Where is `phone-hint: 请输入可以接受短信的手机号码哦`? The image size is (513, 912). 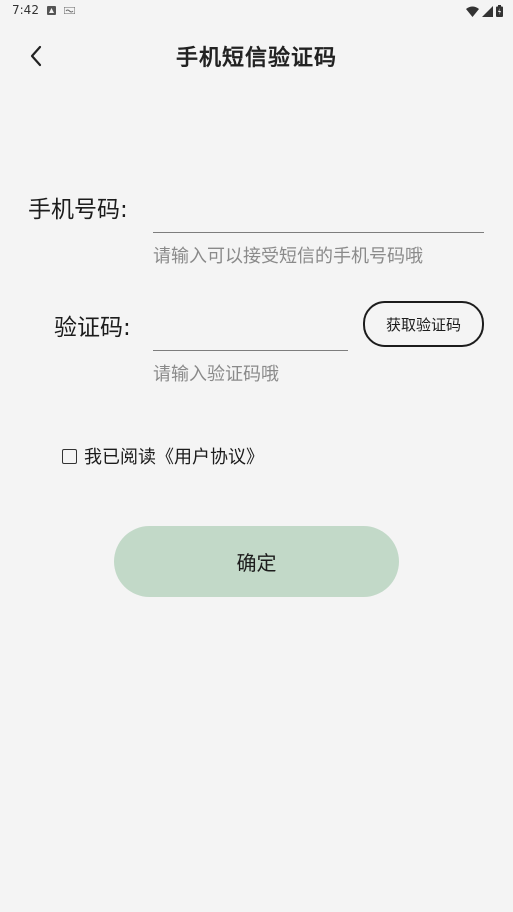
phone-hint: 请输入可以接受短信的手机号码哦 is located at coordinates (288, 256).